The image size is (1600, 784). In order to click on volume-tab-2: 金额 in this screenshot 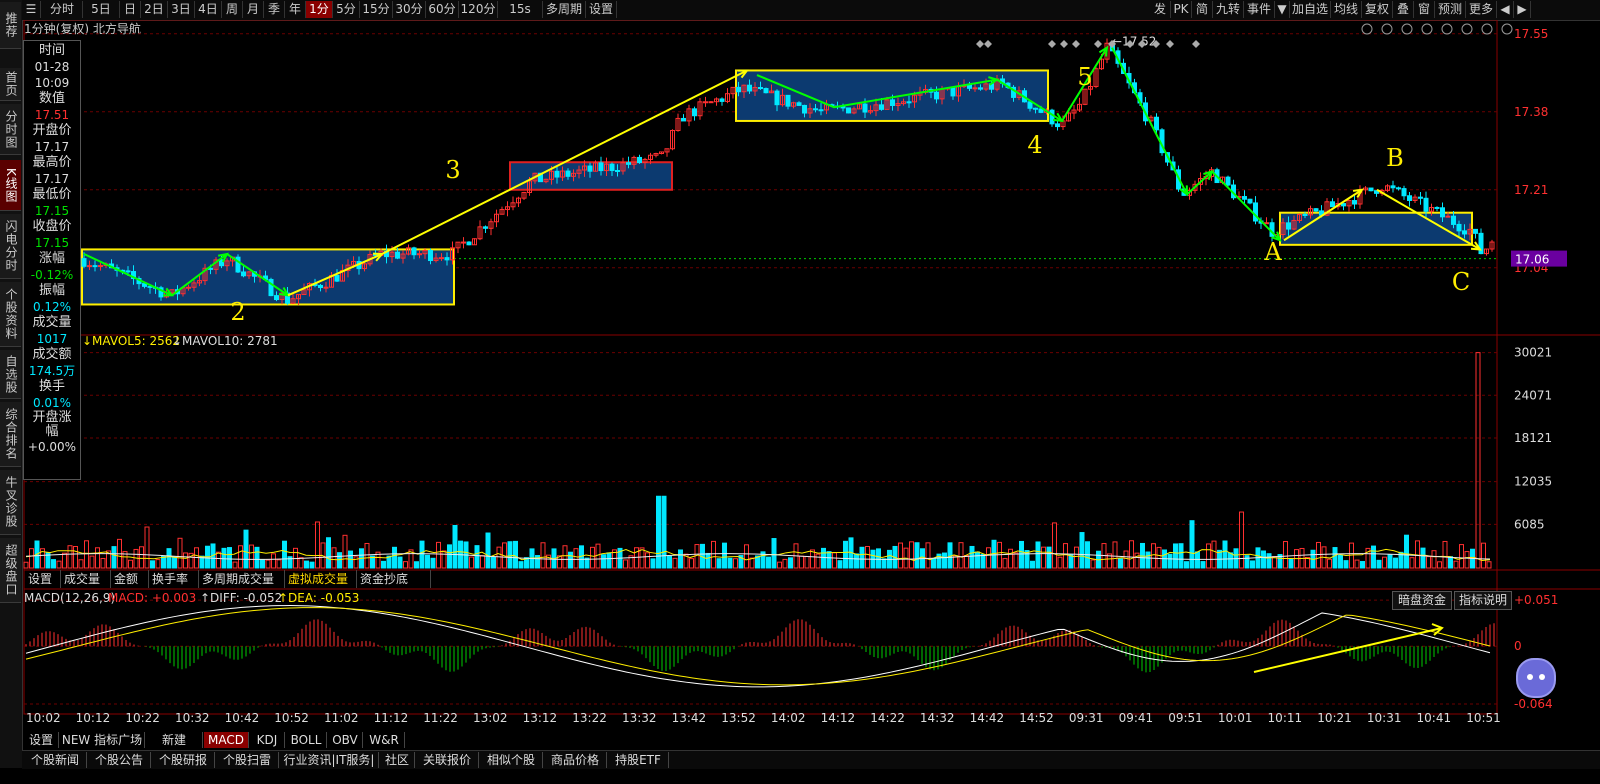, I will do `click(129, 579)`.